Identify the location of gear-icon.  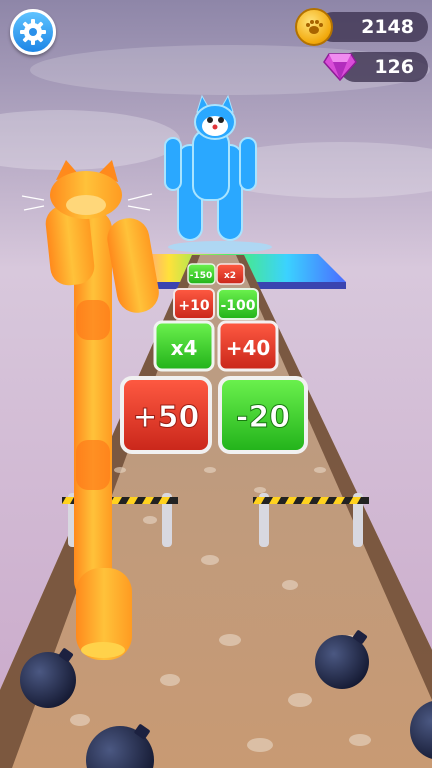
(33, 32).